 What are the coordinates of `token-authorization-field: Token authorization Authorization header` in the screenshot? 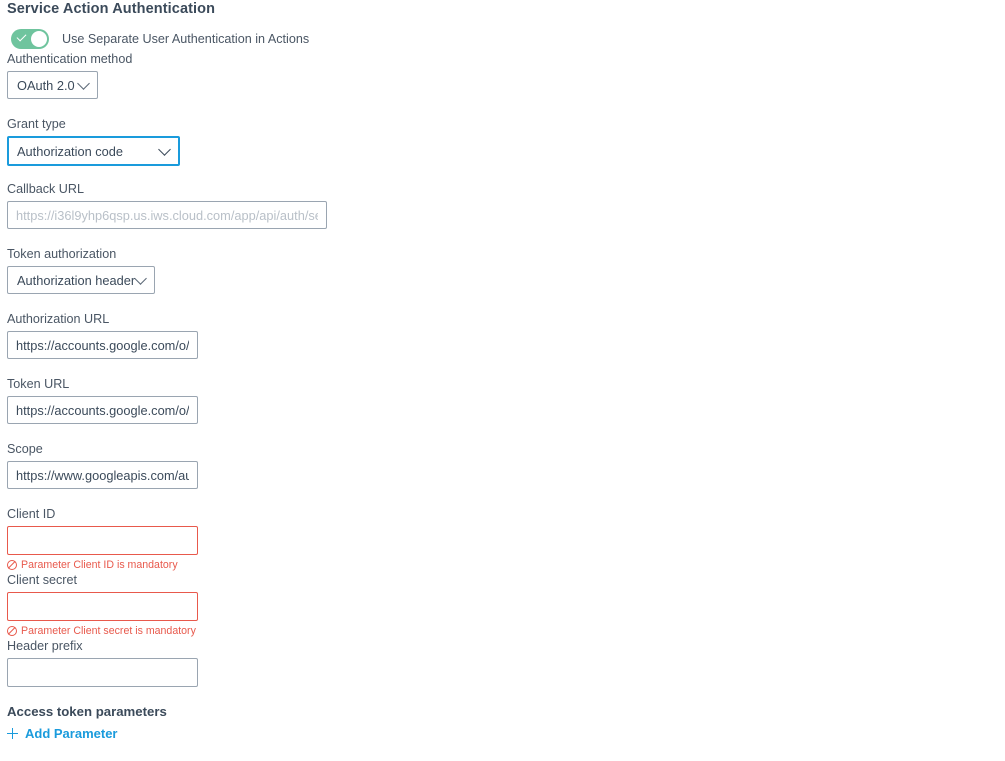 It's located at (81, 270).